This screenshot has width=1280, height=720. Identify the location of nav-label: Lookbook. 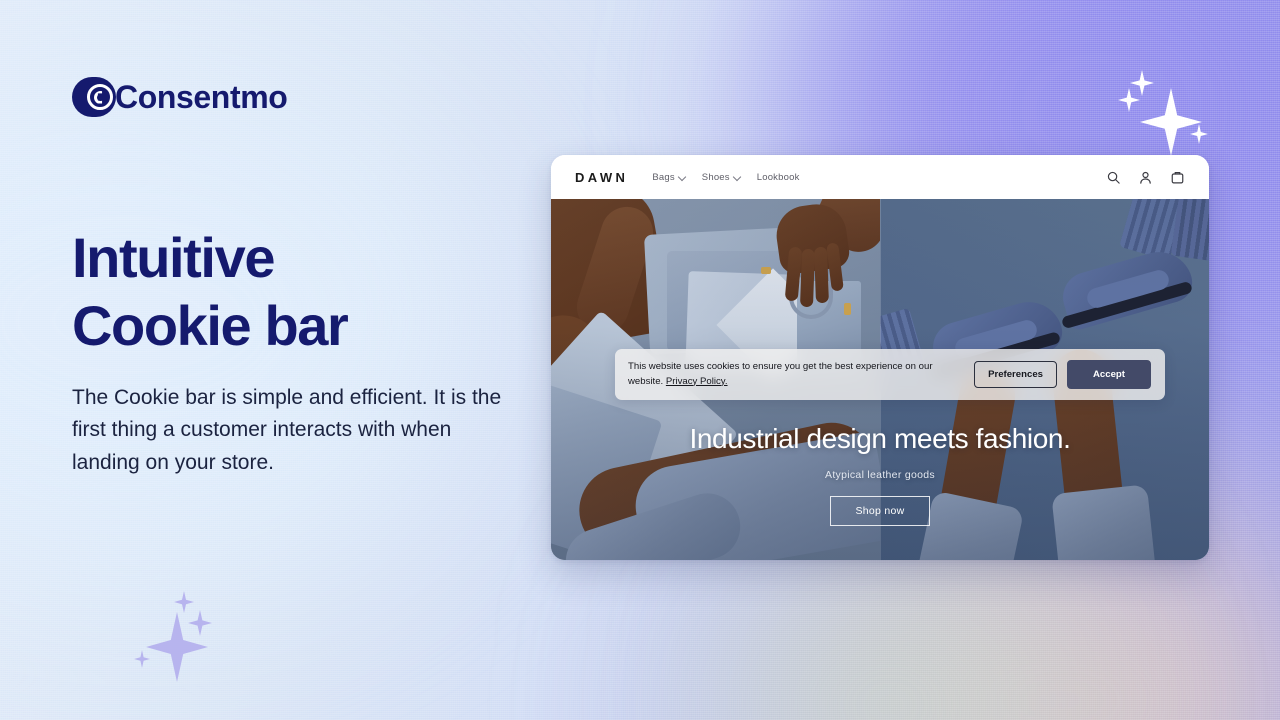
(778, 177).